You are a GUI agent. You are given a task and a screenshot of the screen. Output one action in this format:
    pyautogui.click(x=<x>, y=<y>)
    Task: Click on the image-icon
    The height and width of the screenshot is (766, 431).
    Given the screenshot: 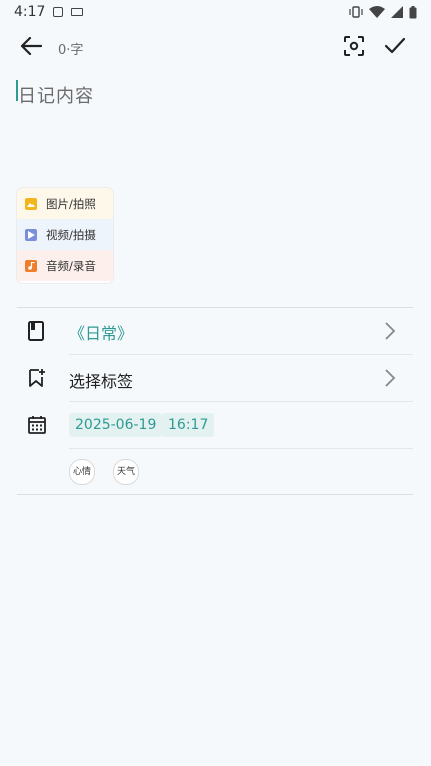 What is the action you would take?
    pyautogui.click(x=31, y=203)
    